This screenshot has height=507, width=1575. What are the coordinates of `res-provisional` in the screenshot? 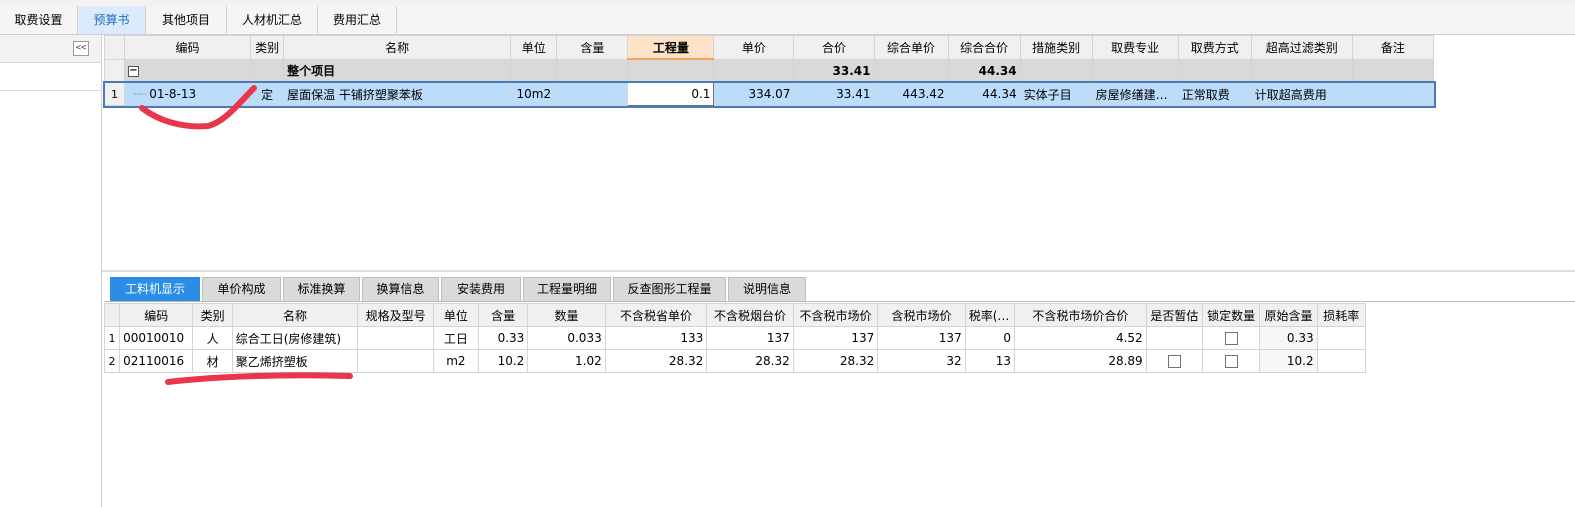 It's located at (1174, 338).